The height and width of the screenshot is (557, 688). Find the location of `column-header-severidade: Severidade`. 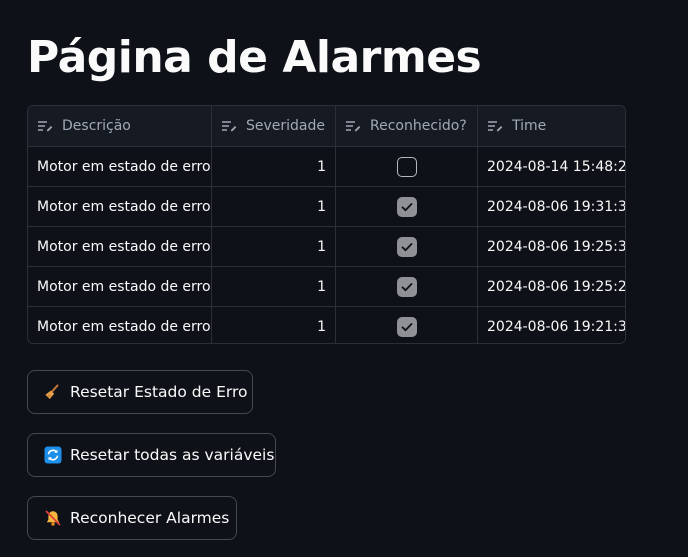

column-header-severidade: Severidade is located at coordinates (274, 126).